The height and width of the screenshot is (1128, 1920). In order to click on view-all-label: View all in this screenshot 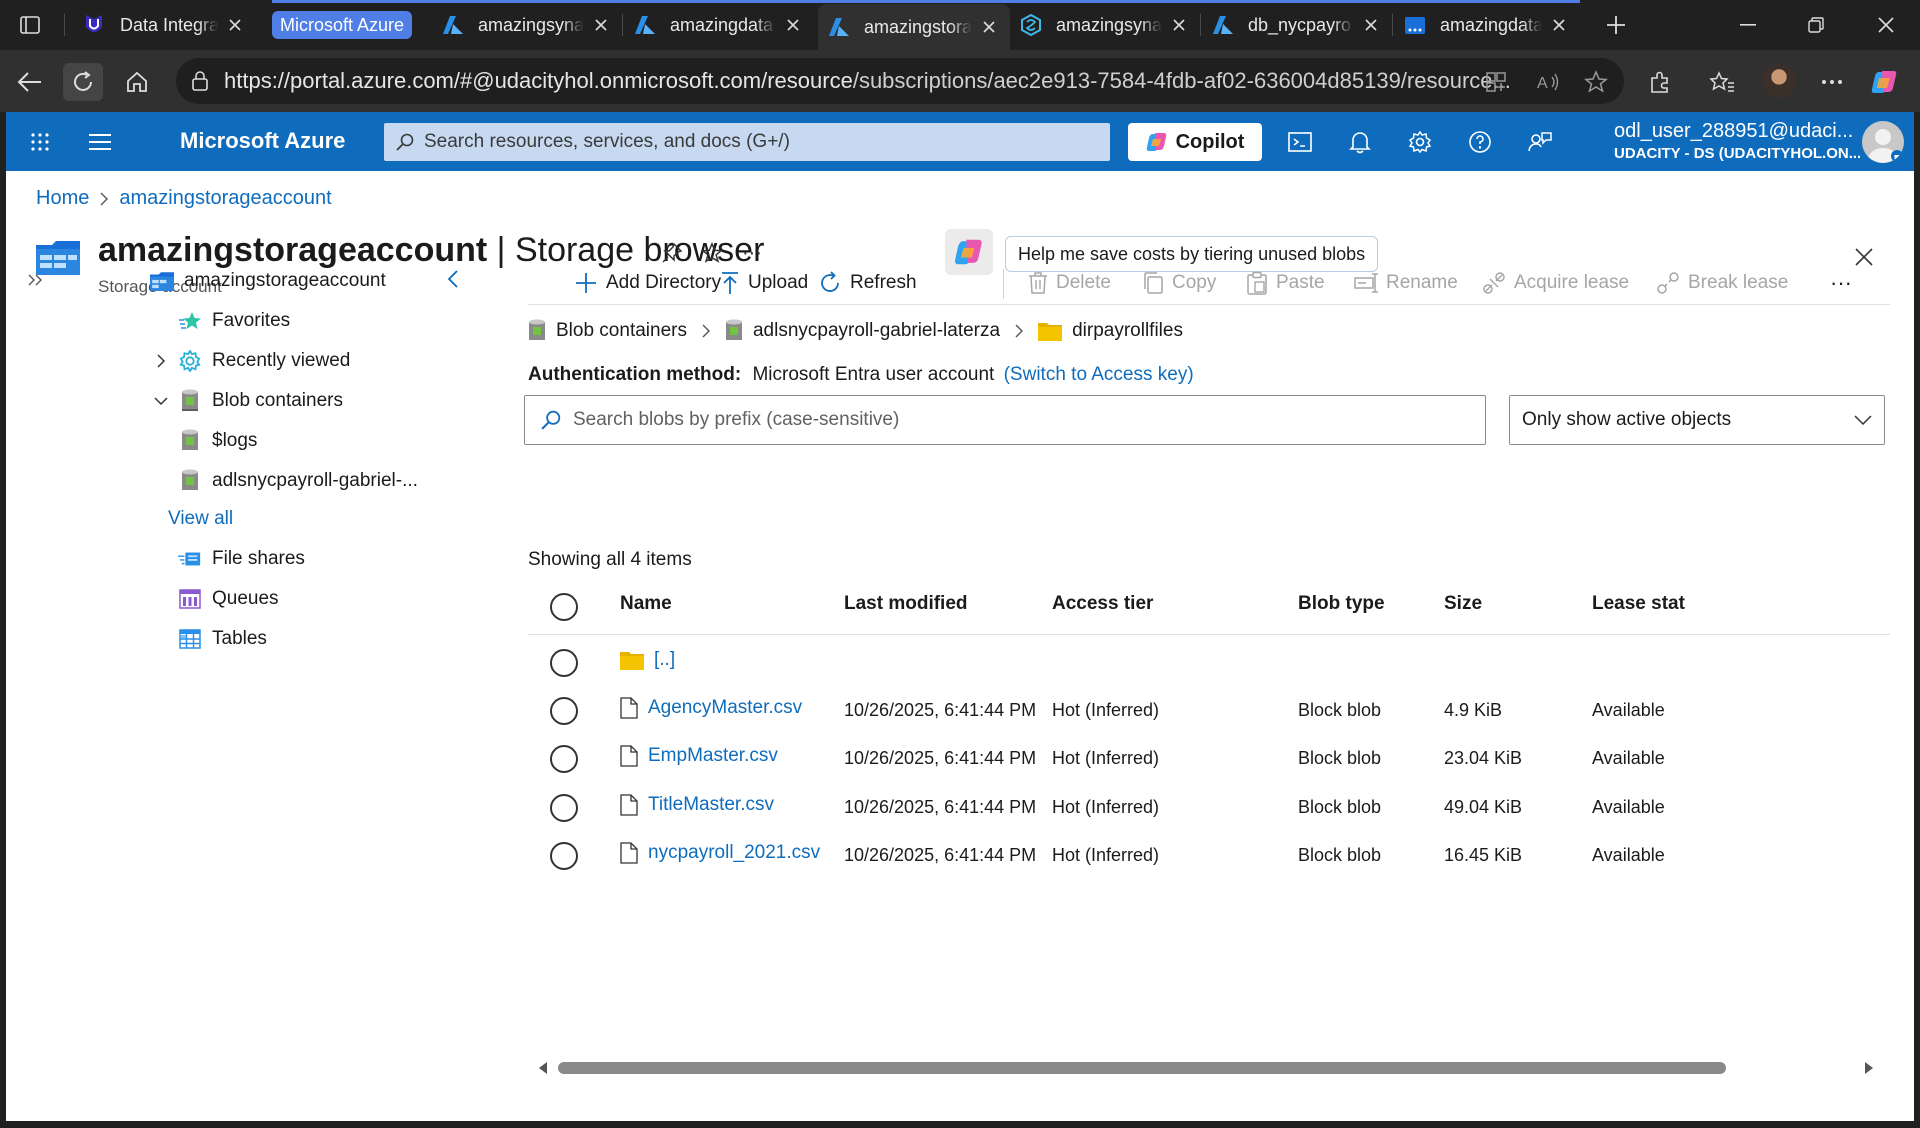, I will do `click(200, 519)`.